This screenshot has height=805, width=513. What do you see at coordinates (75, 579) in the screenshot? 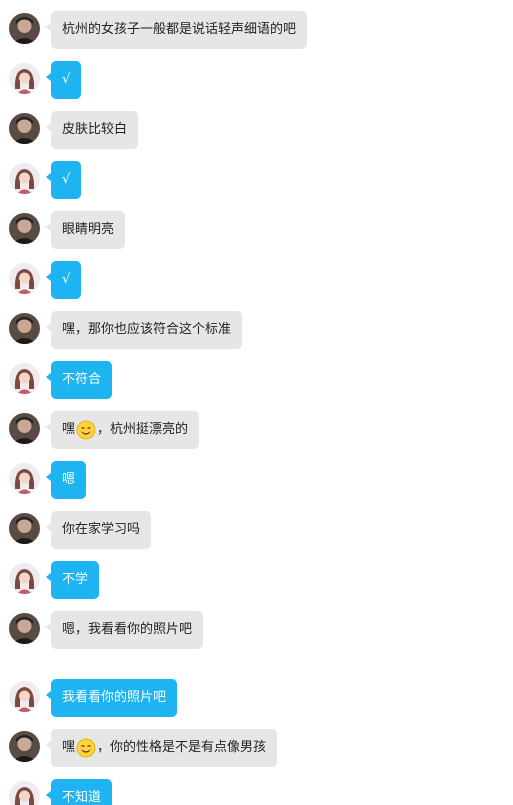
I see `message-text: 不学` at bounding box center [75, 579].